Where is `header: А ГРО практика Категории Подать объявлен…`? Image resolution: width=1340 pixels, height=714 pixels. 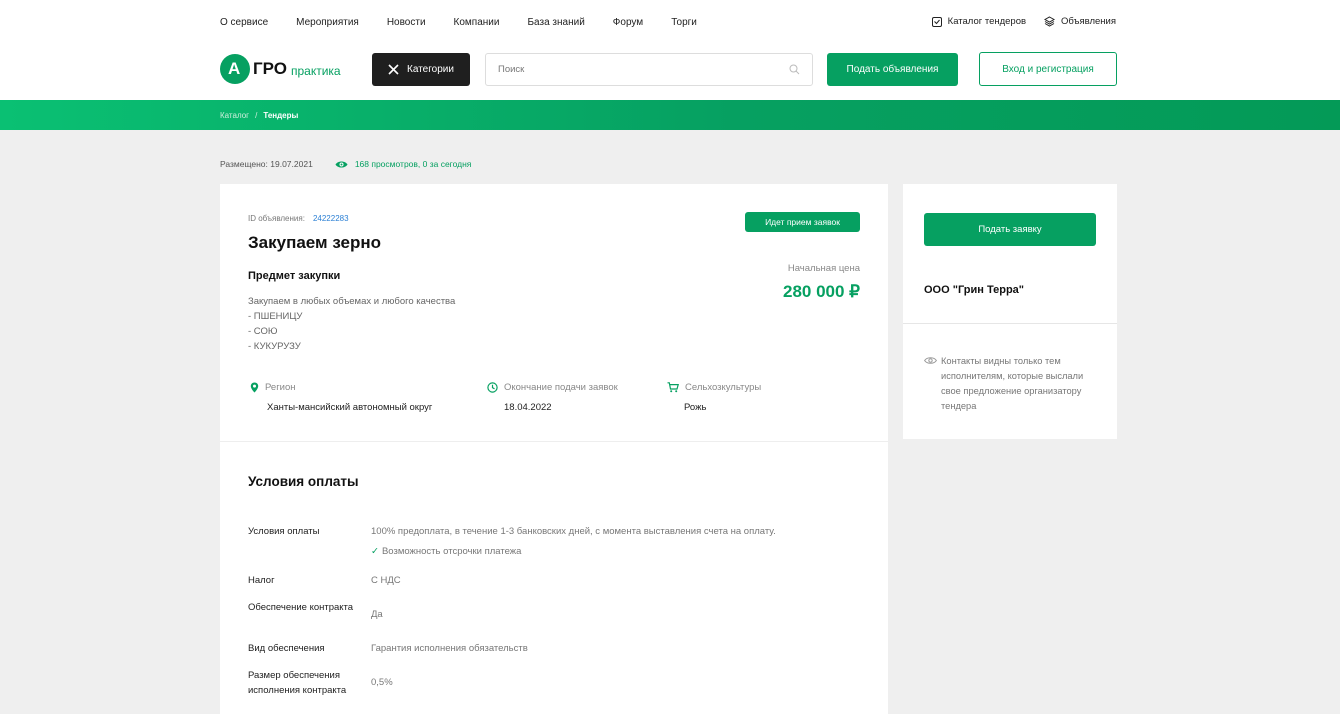 header: А ГРО практика Категории Подать объявлен… is located at coordinates (670, 73).